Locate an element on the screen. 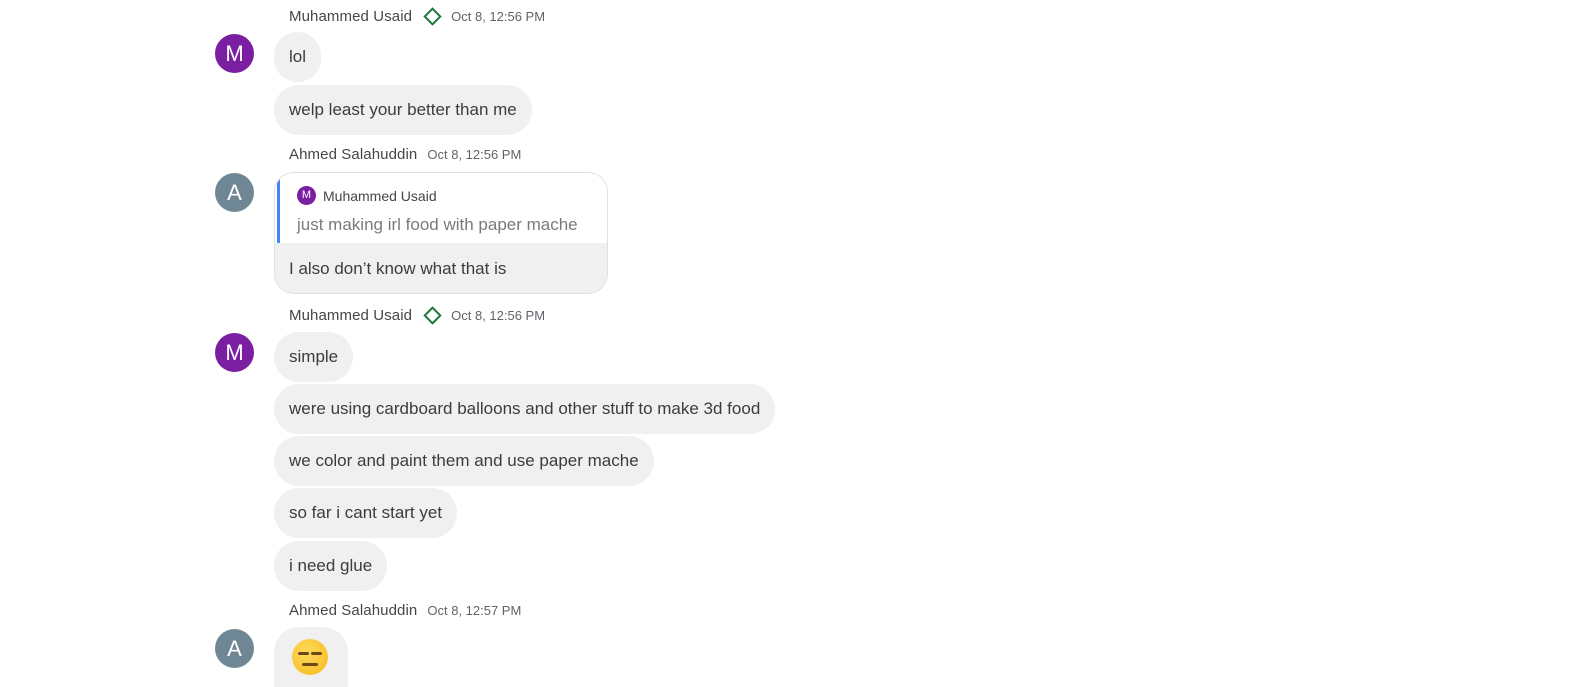 The height and width of the screenshot is (687, 1573). quoted-author-row: M Muhammed Usaid is located at coordinates (367, 195).